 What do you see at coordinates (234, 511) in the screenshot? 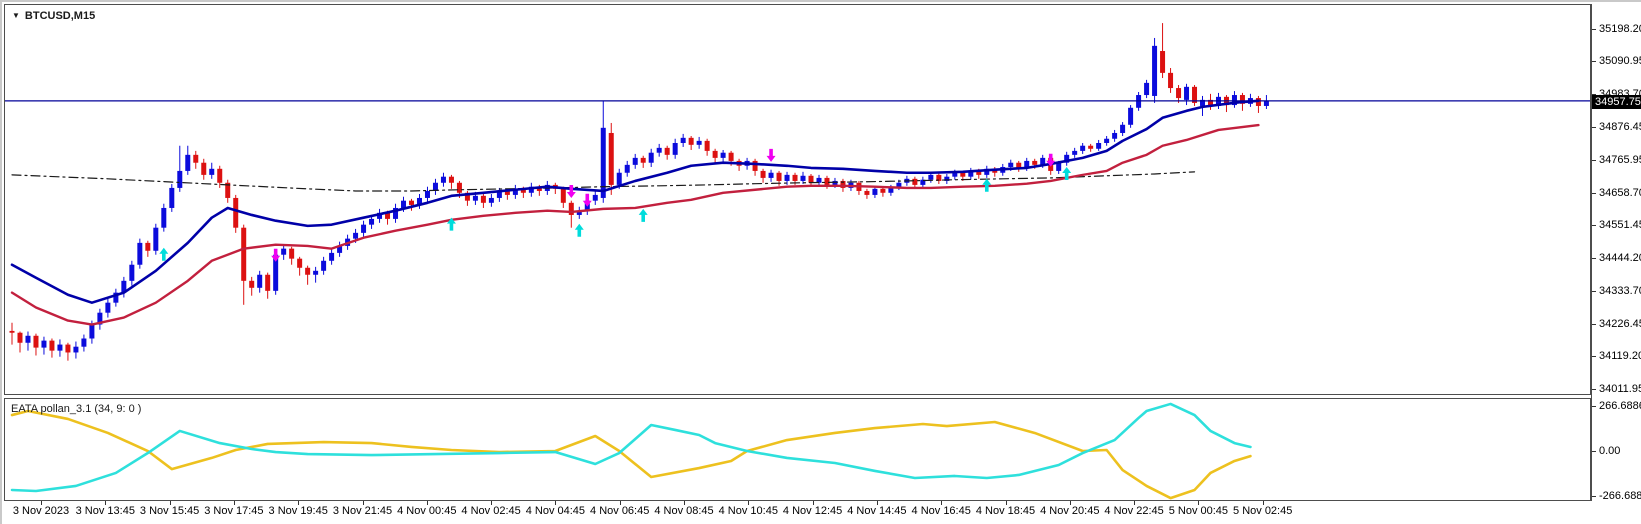
I see `time-tick-label: 3 Nov 17:45` at bounding box center [234, 511].